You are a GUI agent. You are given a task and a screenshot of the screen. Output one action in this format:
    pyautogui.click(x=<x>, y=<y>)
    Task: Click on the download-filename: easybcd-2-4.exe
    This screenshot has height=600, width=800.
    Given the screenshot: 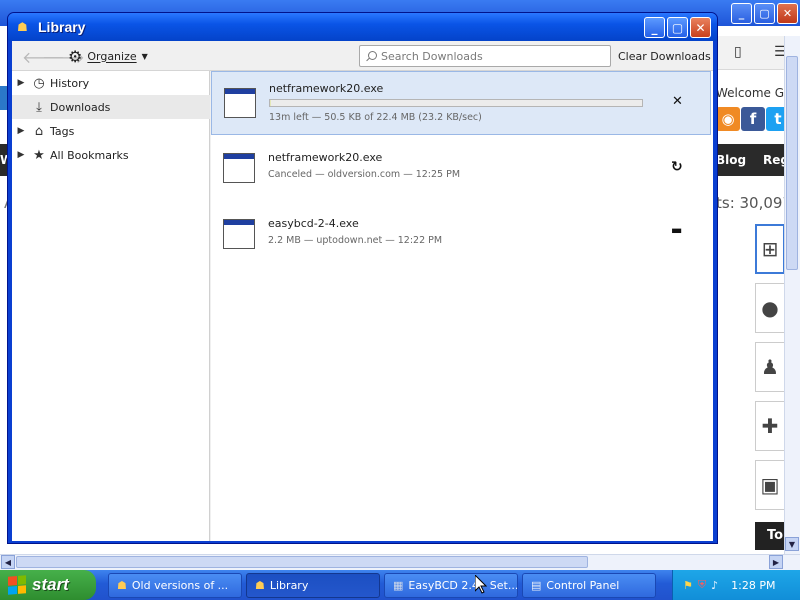 What is the action you would take?
    pyautogui.click(x=313, y=223)
    